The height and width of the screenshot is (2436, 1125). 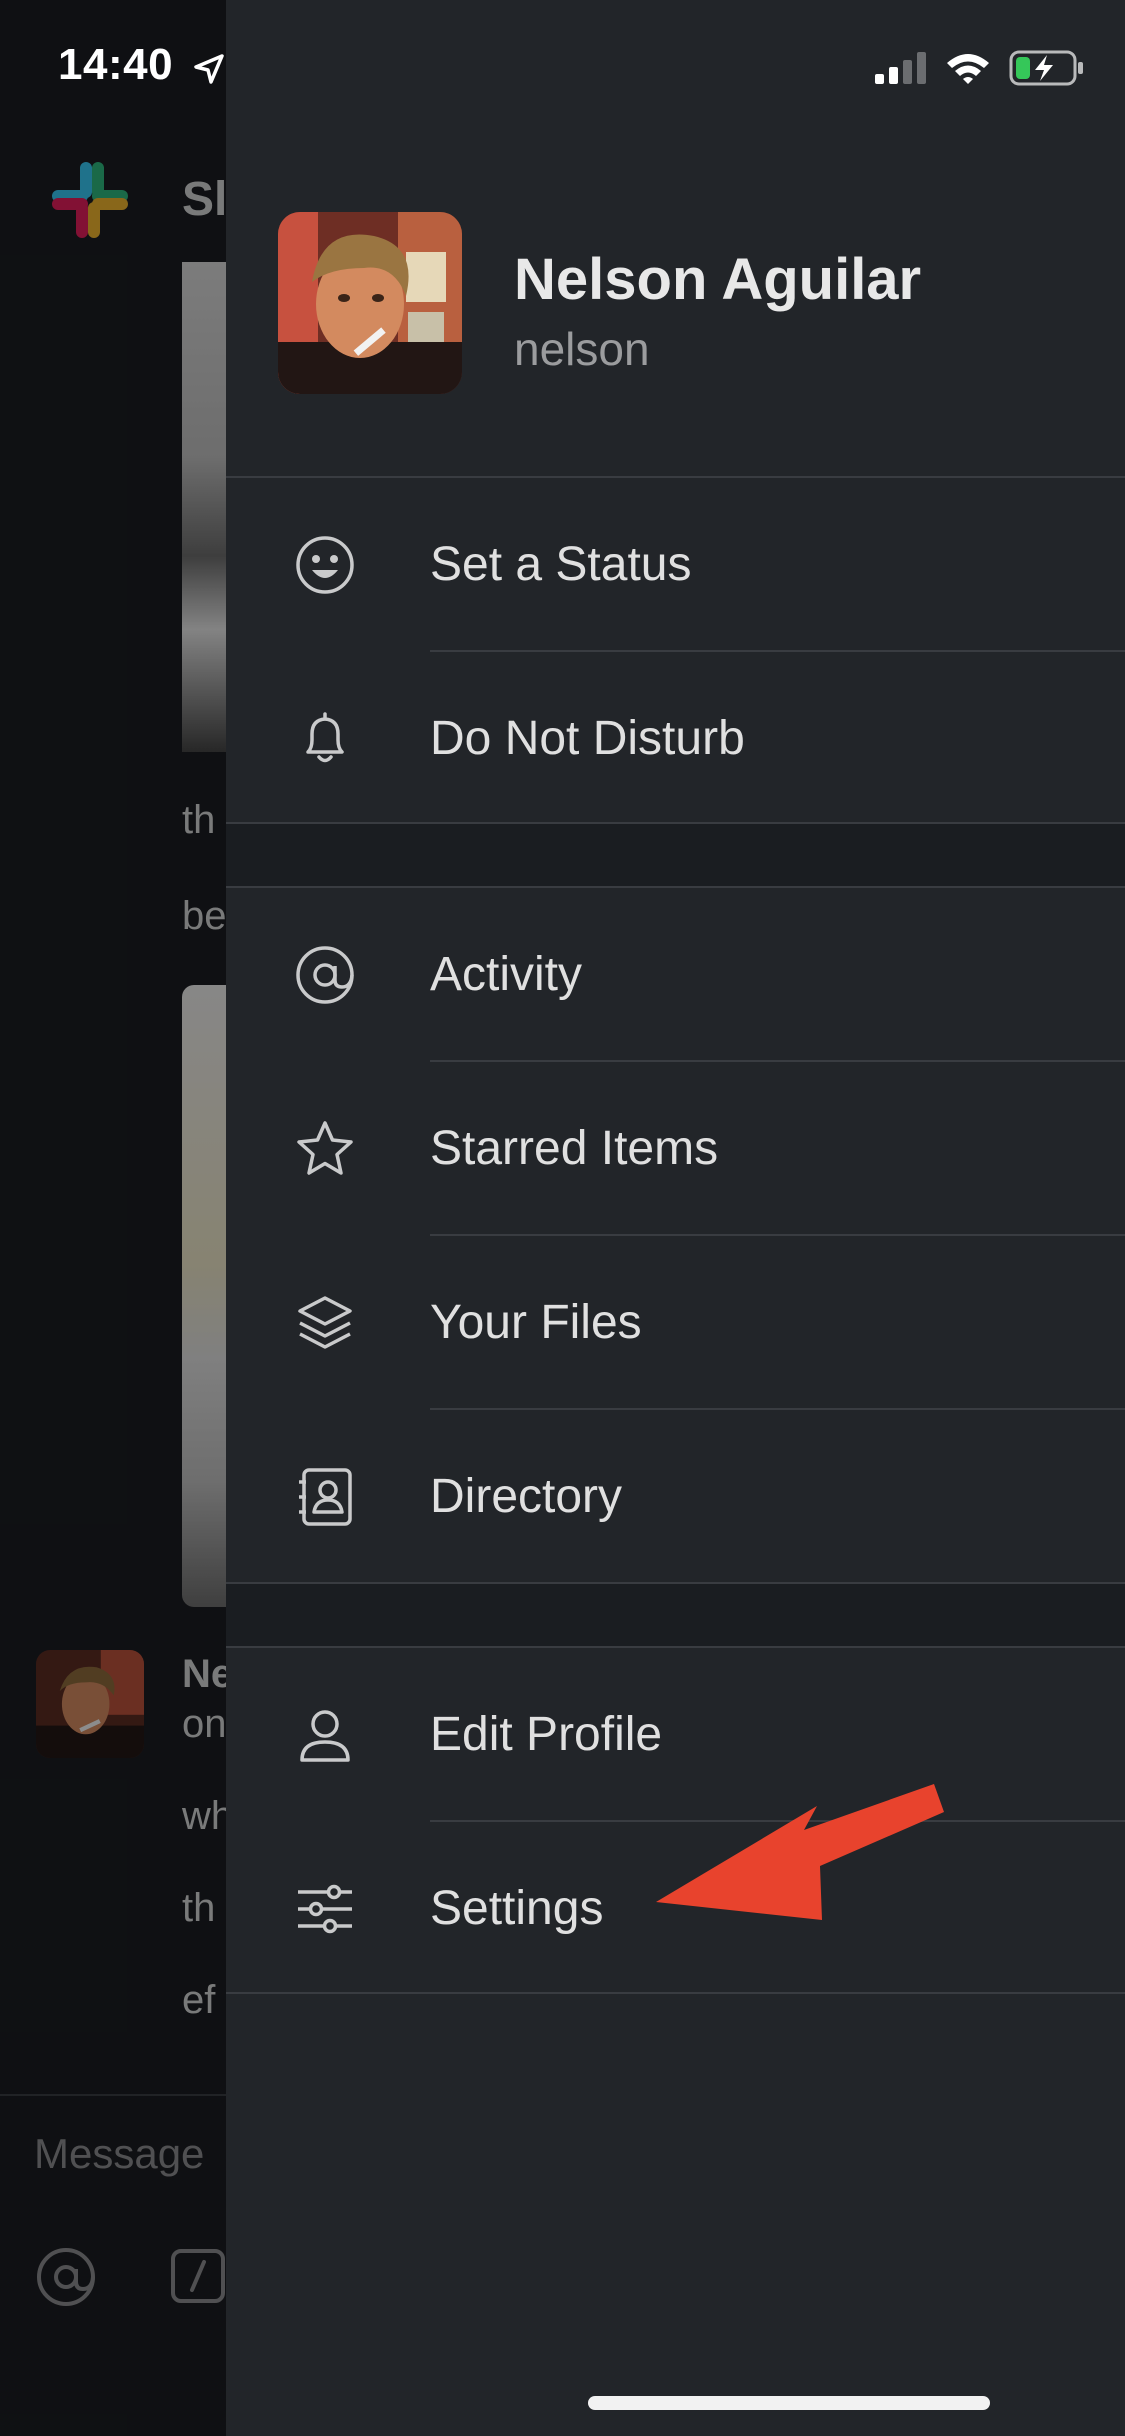 I want to click on menu-item-edit-profile: Edit Profile, so click(x=675, y=1735).